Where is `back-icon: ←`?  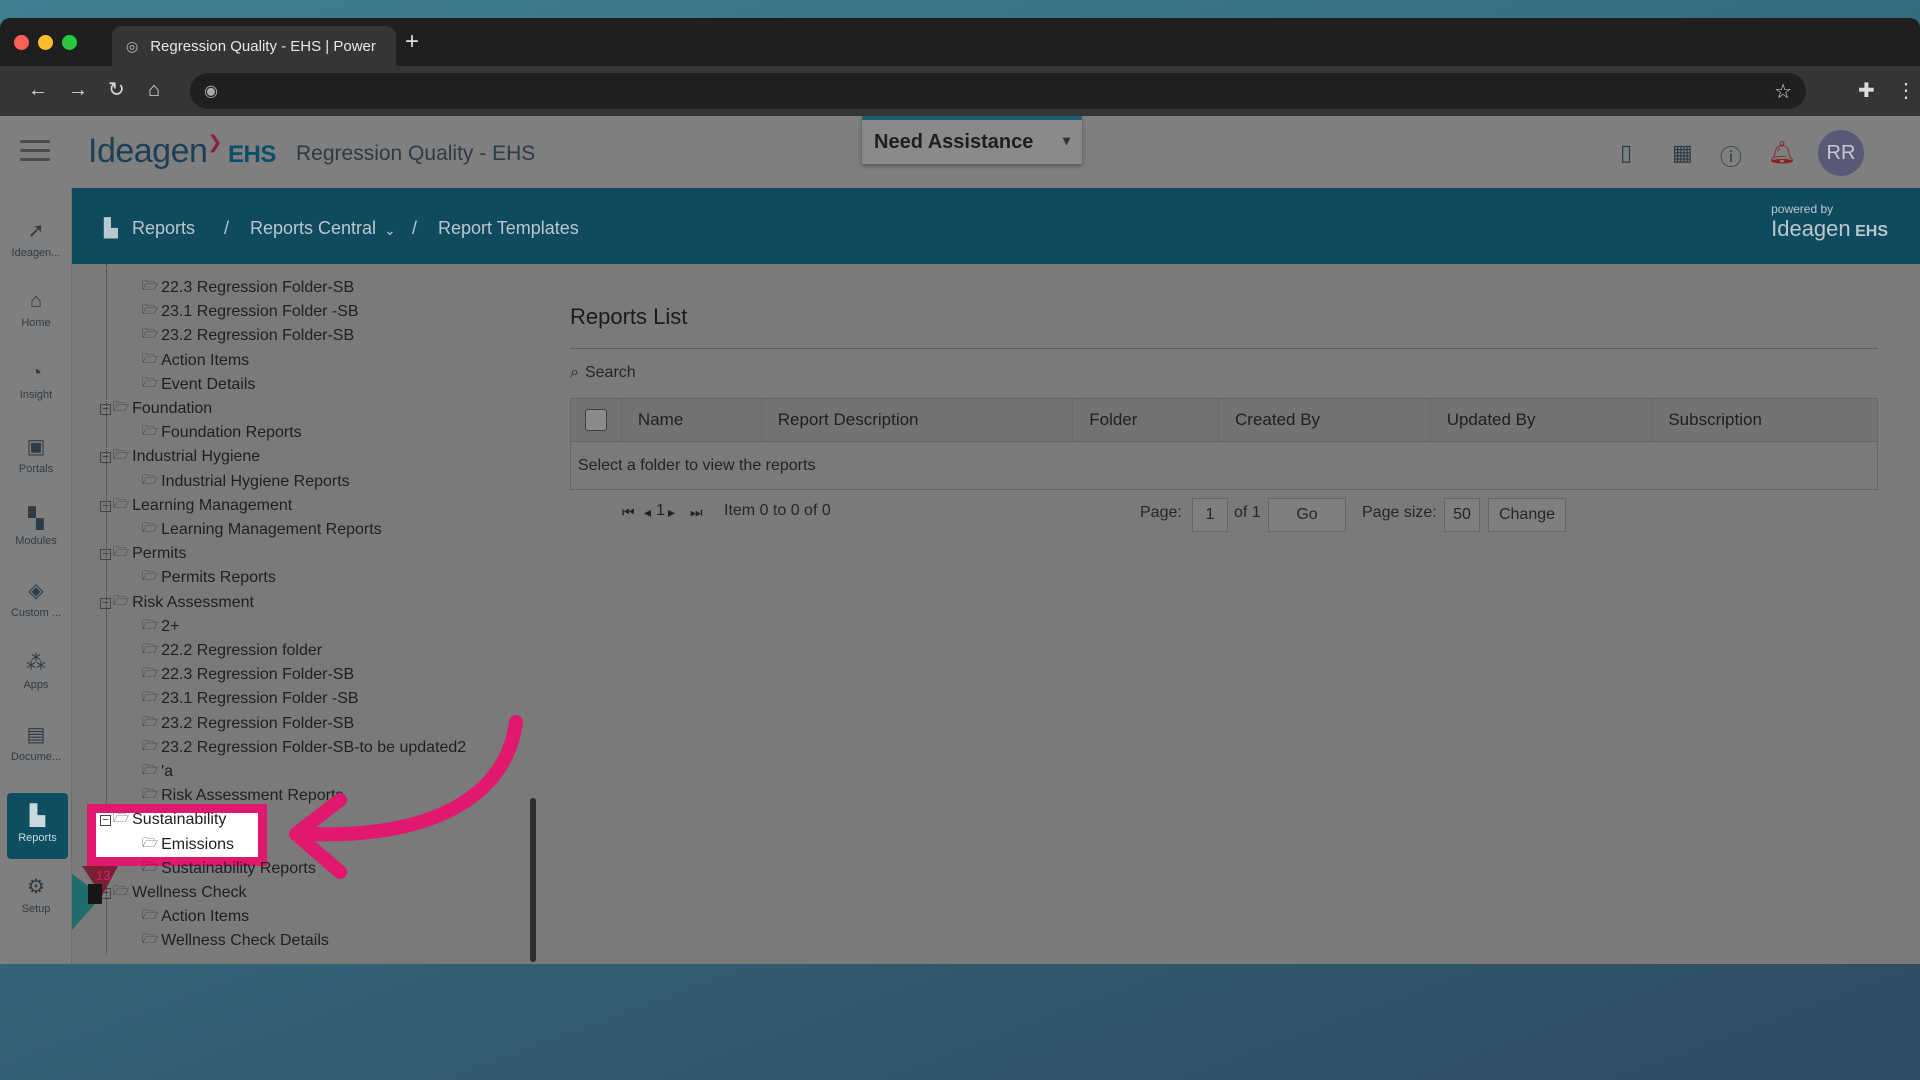
back-icon: ← is located at coordinates (38, 90).